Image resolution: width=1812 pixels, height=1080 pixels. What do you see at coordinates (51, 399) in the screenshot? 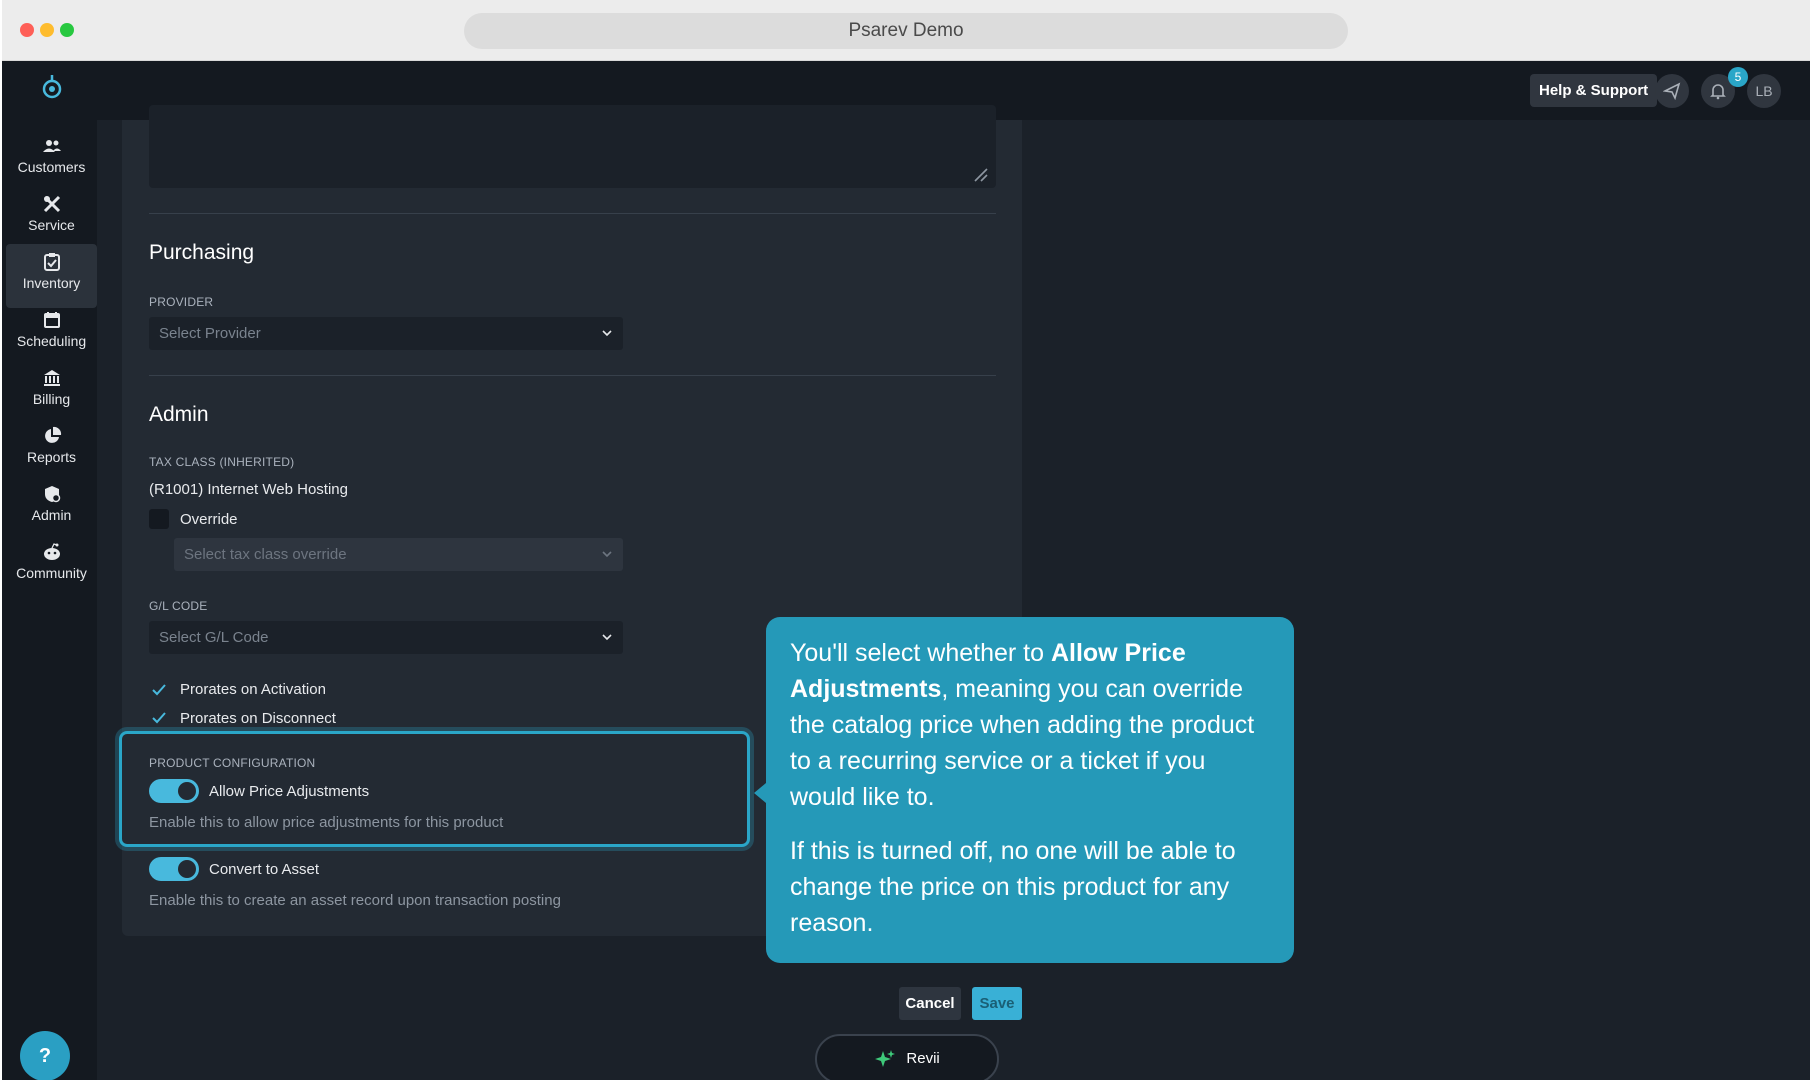
I see `sidebar-item-label: Billing` at bounding box center [51, 399].